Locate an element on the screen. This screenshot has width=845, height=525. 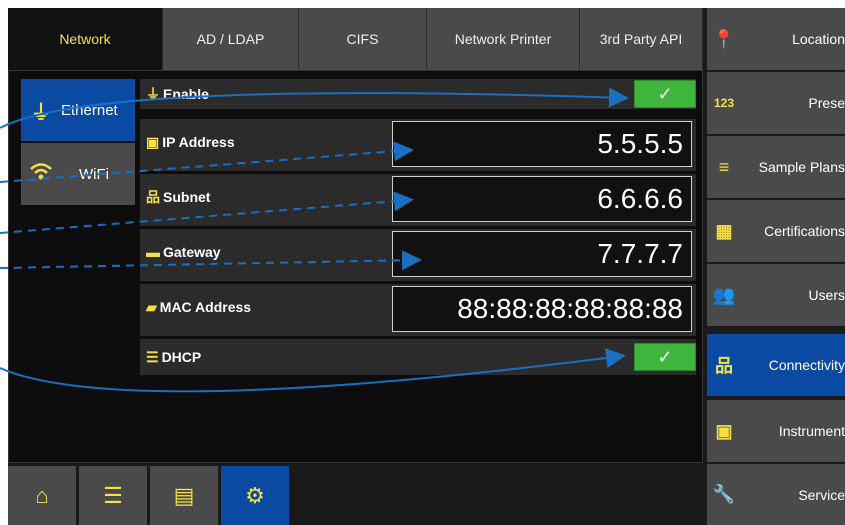
arrow-enable is located at coordinates (314, 108).